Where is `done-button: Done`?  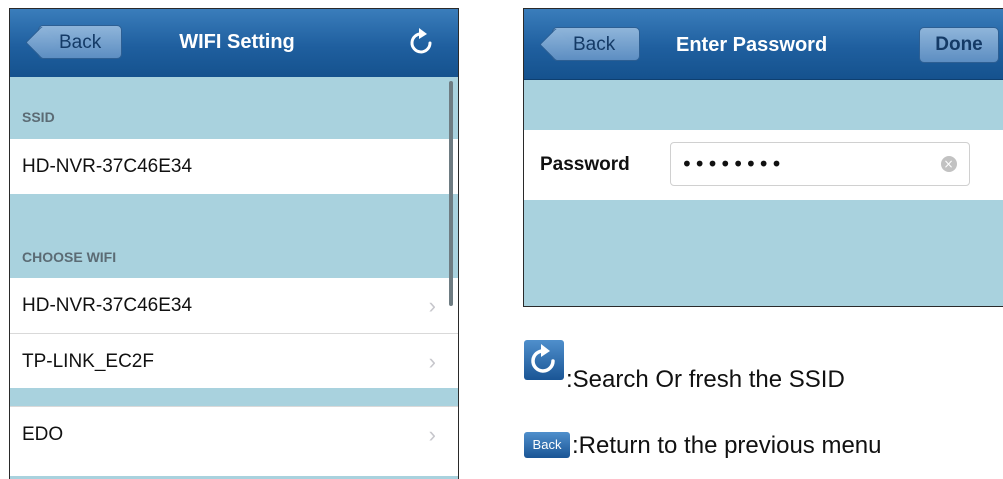 done-button: Done is located at coordinates (959, 45).